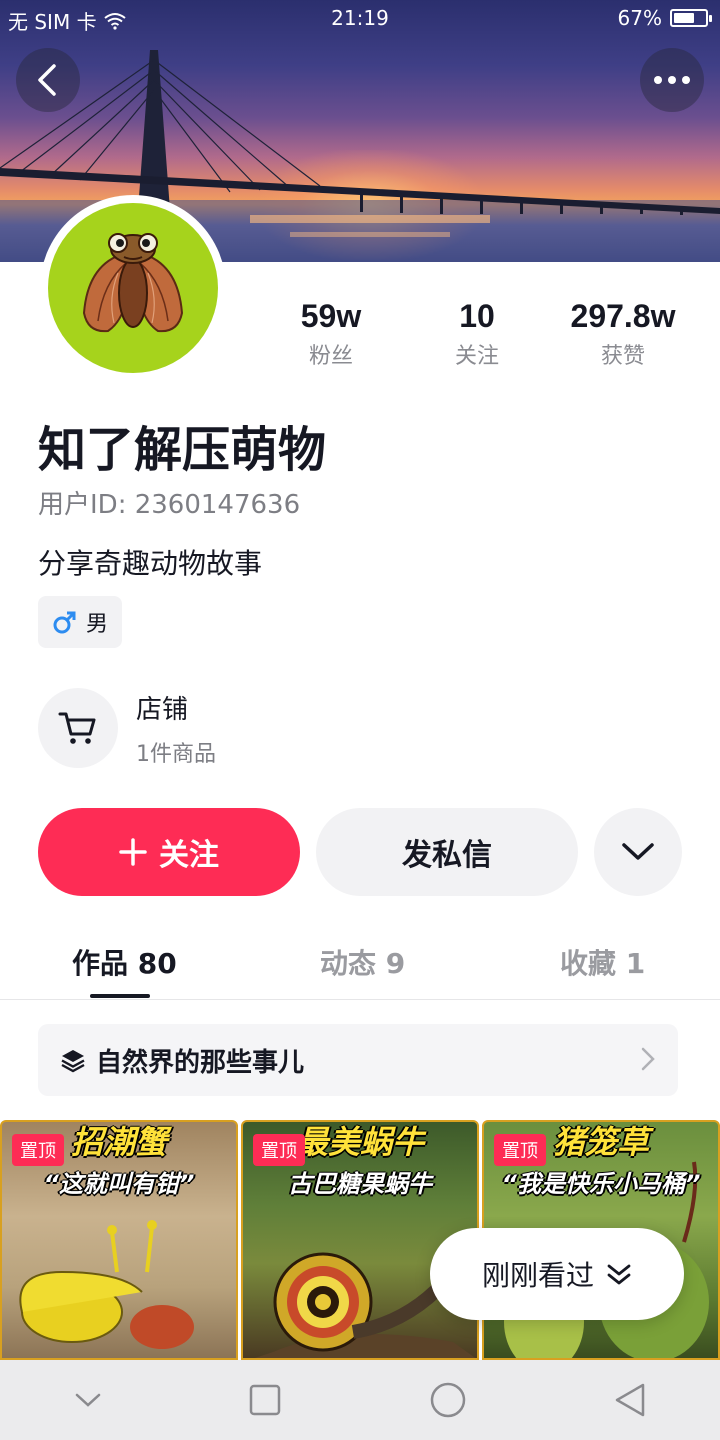 The height and width of the screenshot is (1440, 720). What do you see at coordinates (133, 283) in the screenshot?
I see `cicada-avatar-image` at bounding box center [133, 283].